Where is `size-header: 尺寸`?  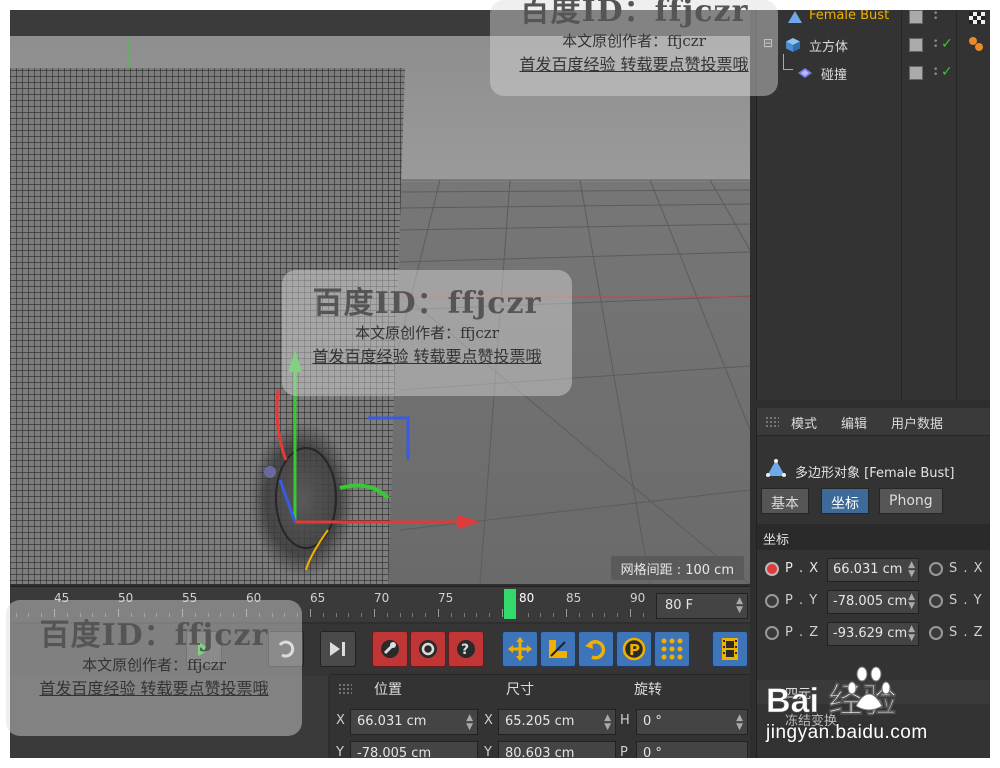 size-header: 尺寸 is located at coordinates (520, 690).